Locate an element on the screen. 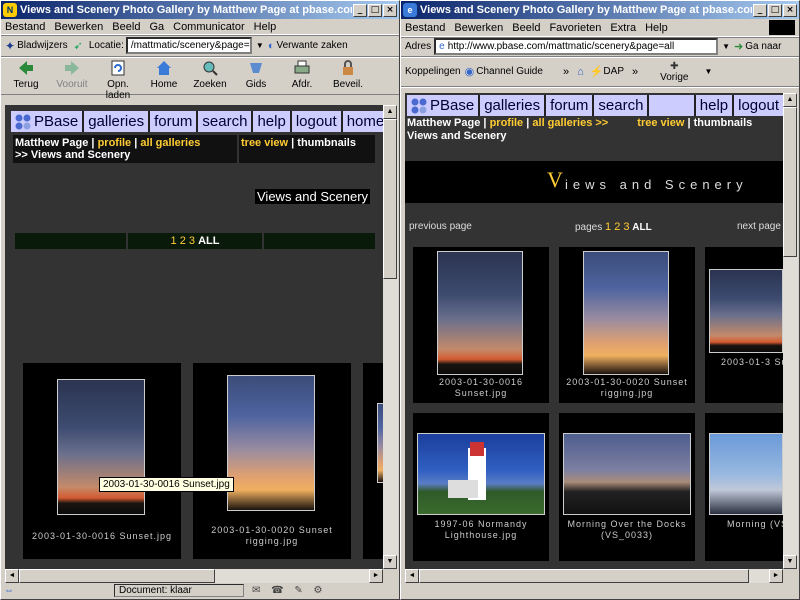 The height and width of the screenshot is (600, 800). menu-extra: Extra is located at coordinates (623, 28).